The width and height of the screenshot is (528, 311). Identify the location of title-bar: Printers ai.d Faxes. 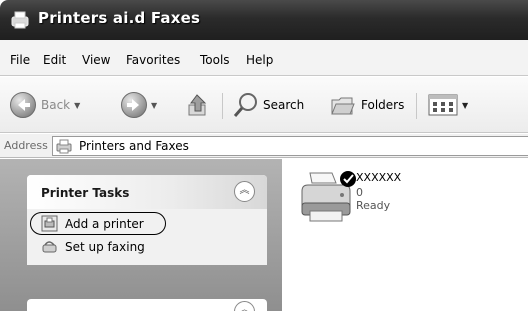
(264, 20).